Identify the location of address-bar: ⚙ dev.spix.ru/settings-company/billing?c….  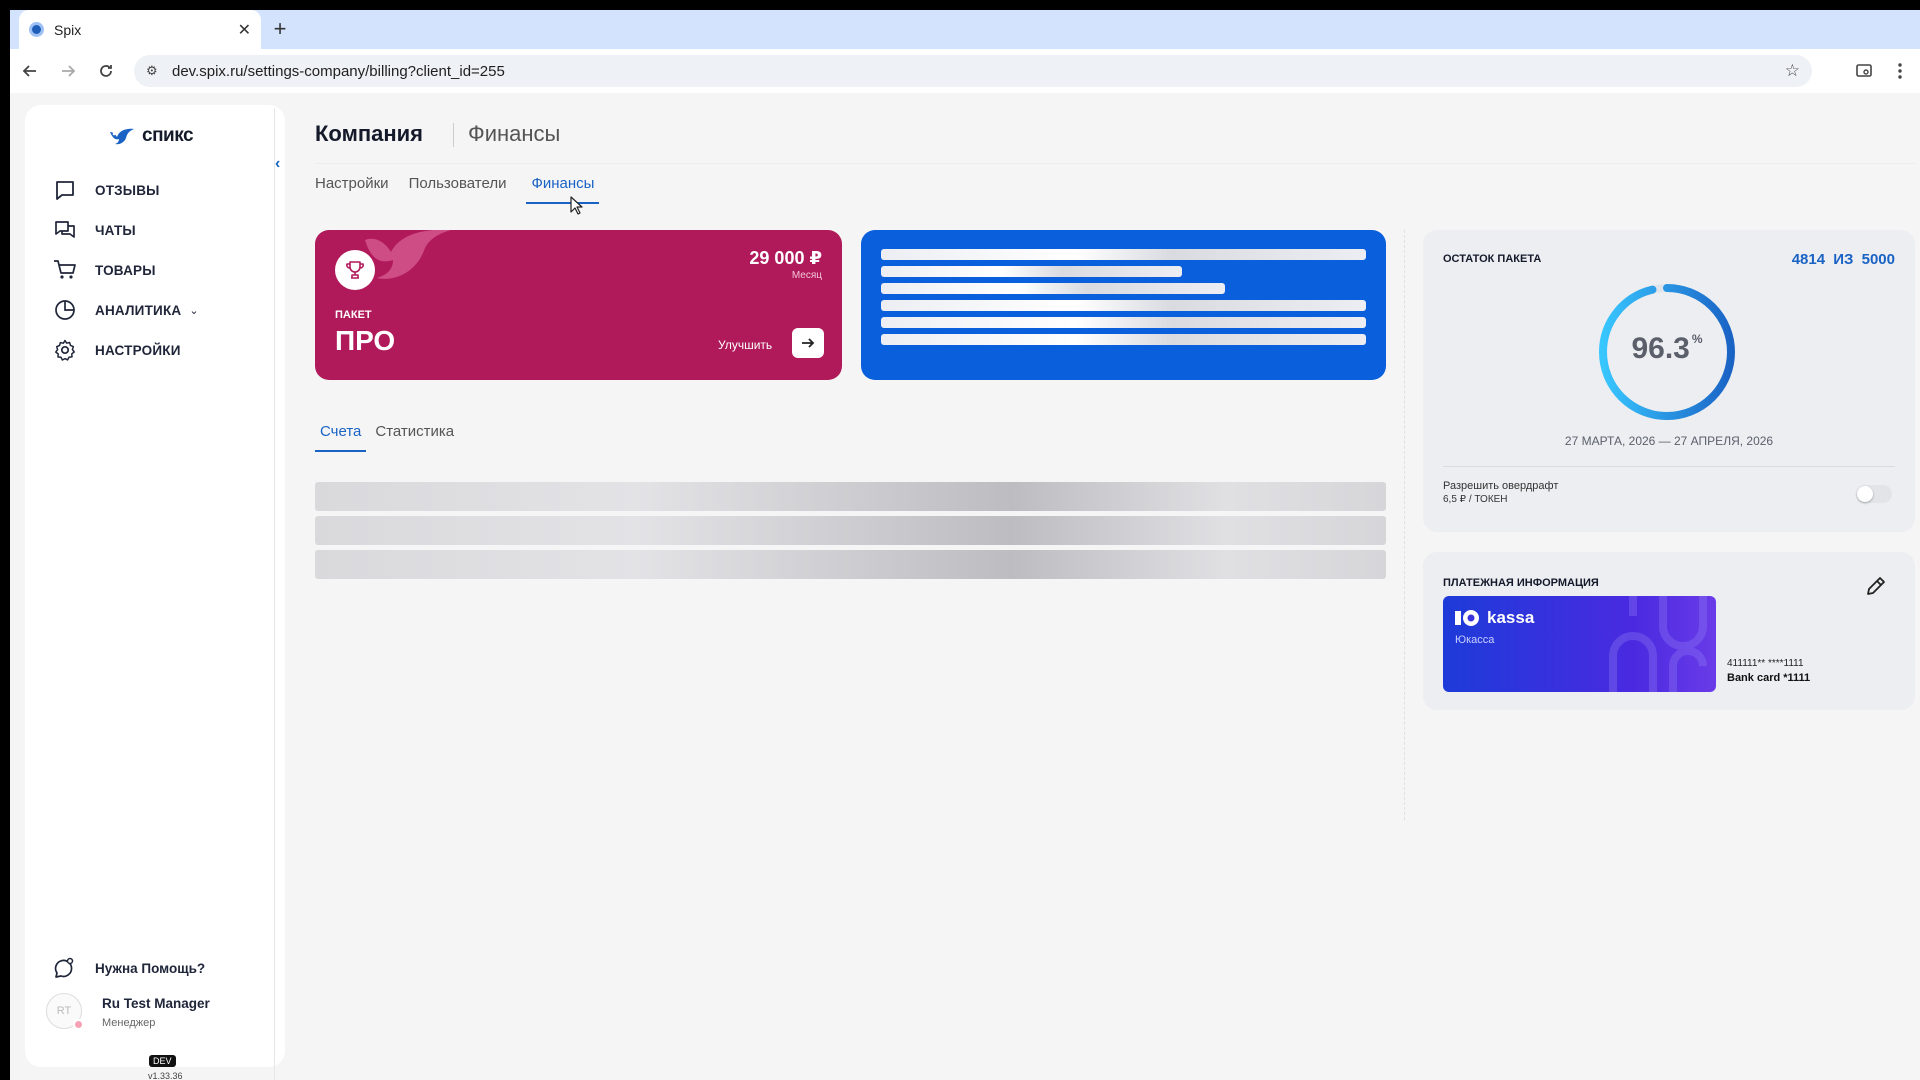
(973, 71).